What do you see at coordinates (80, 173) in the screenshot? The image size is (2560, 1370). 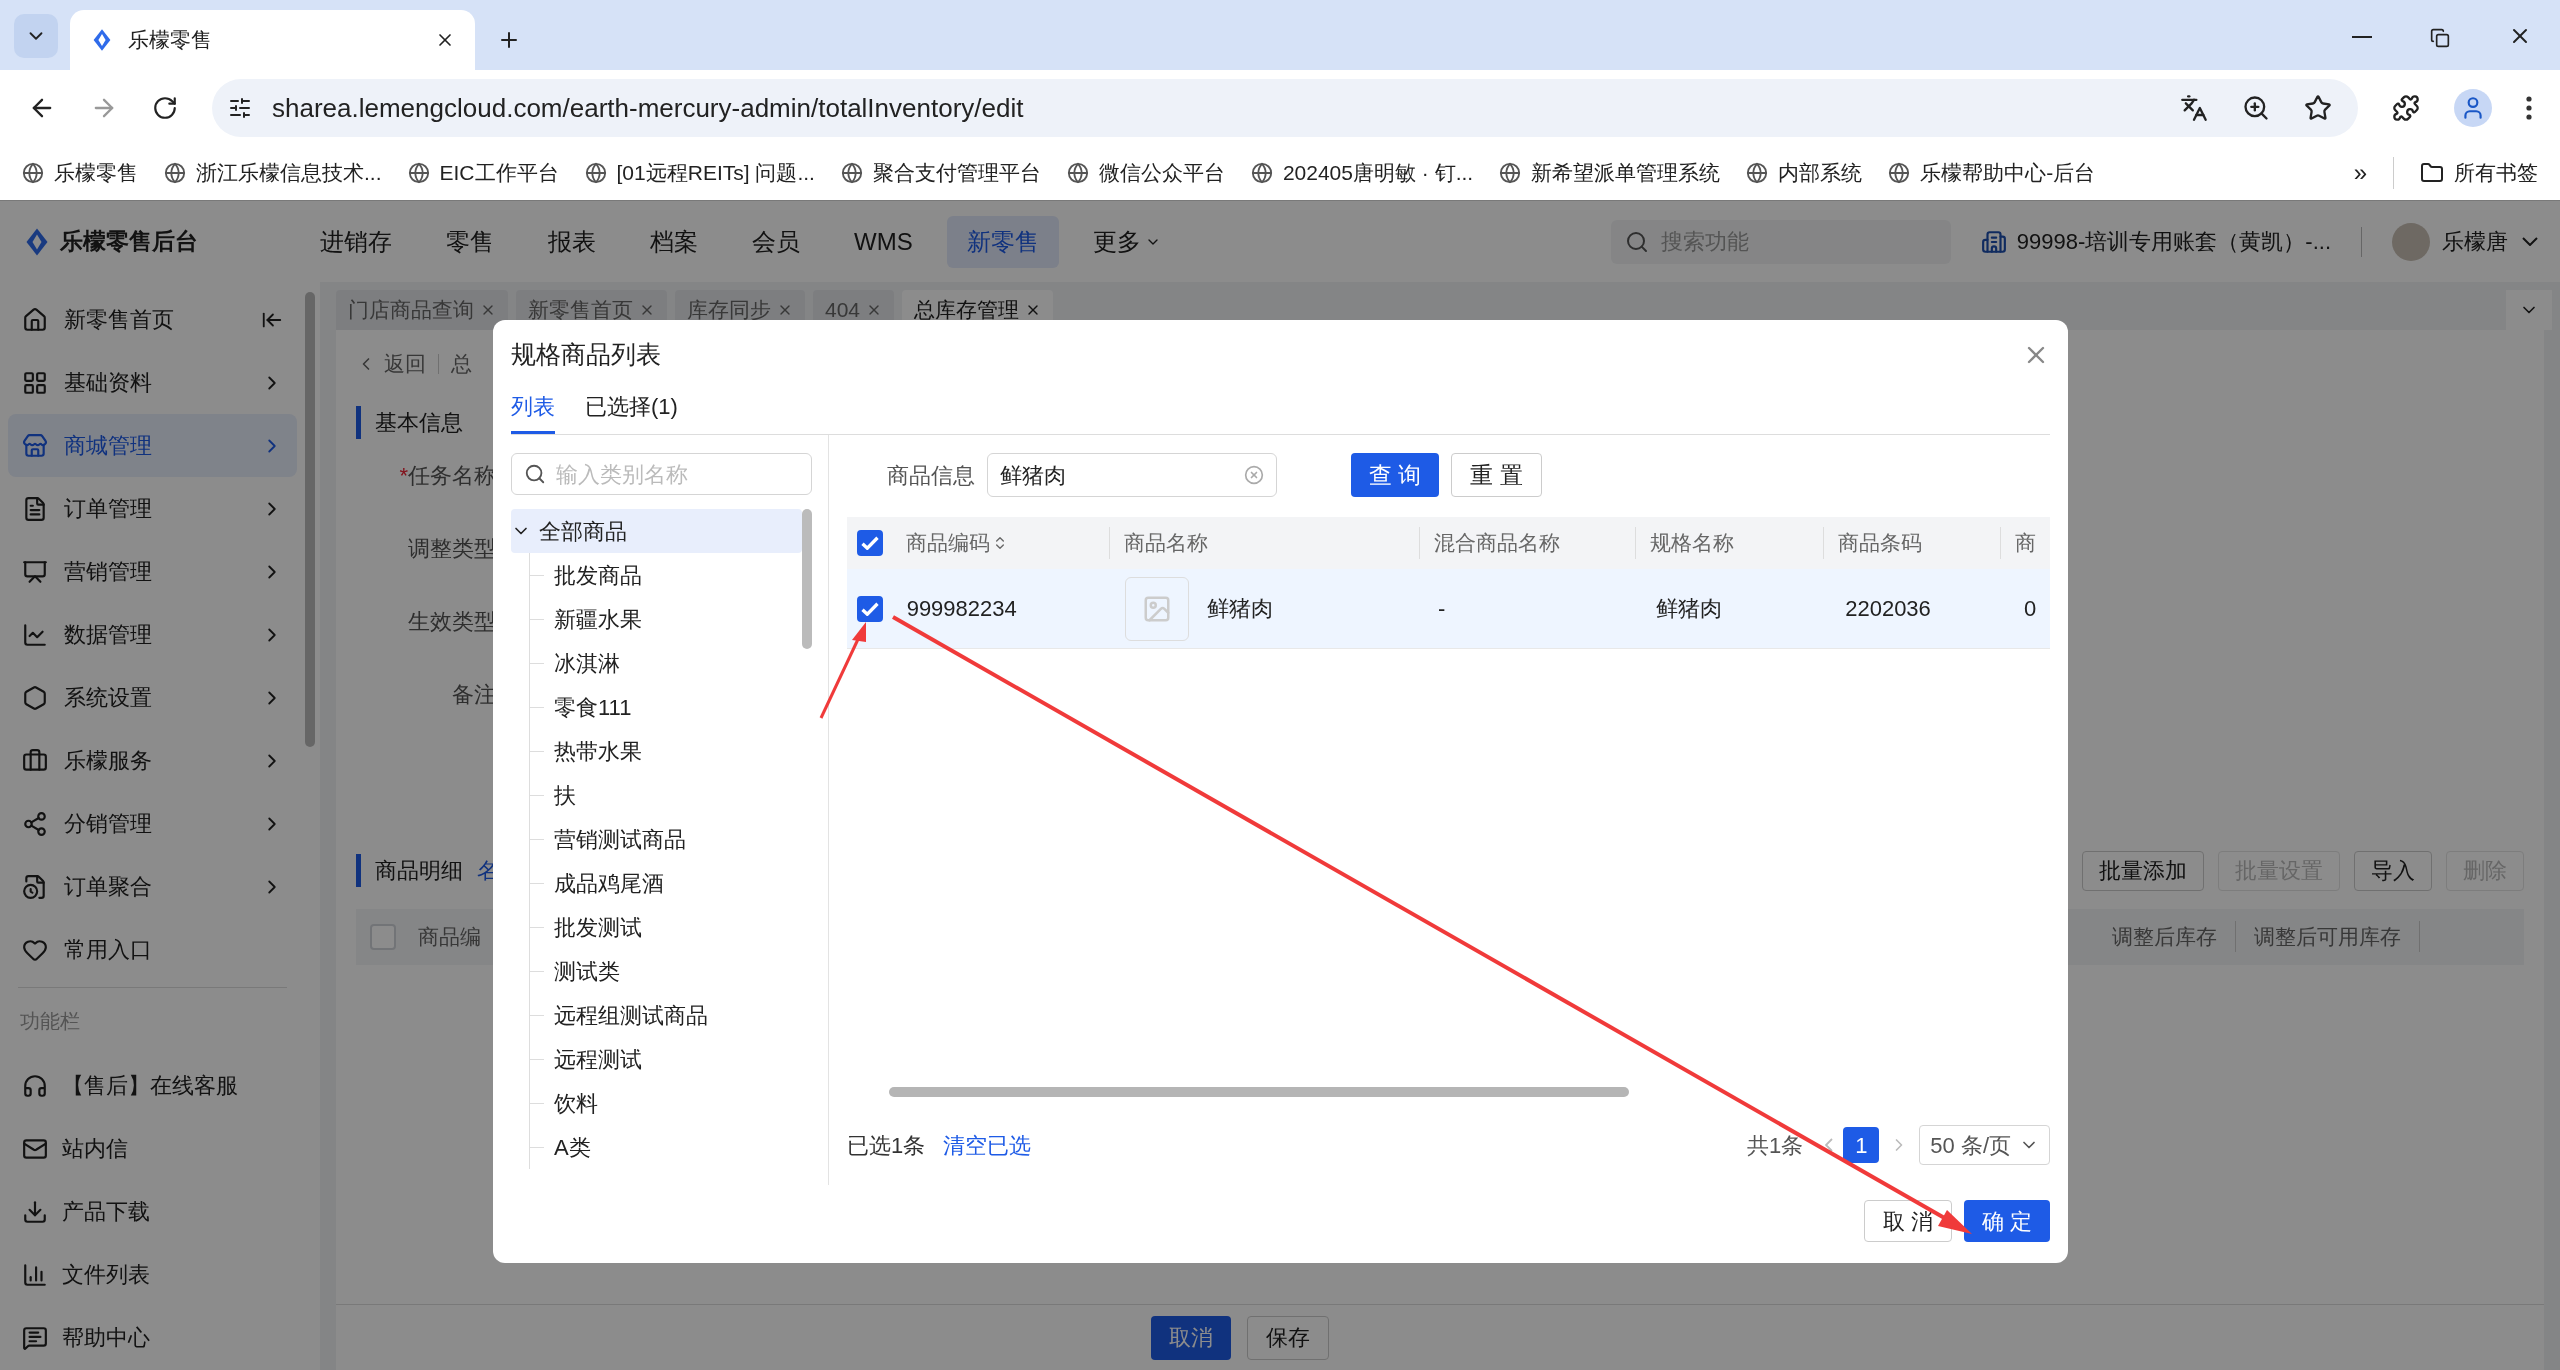 I see `bookmark-link: 乐檬零售` at bounding box center [80, 173].